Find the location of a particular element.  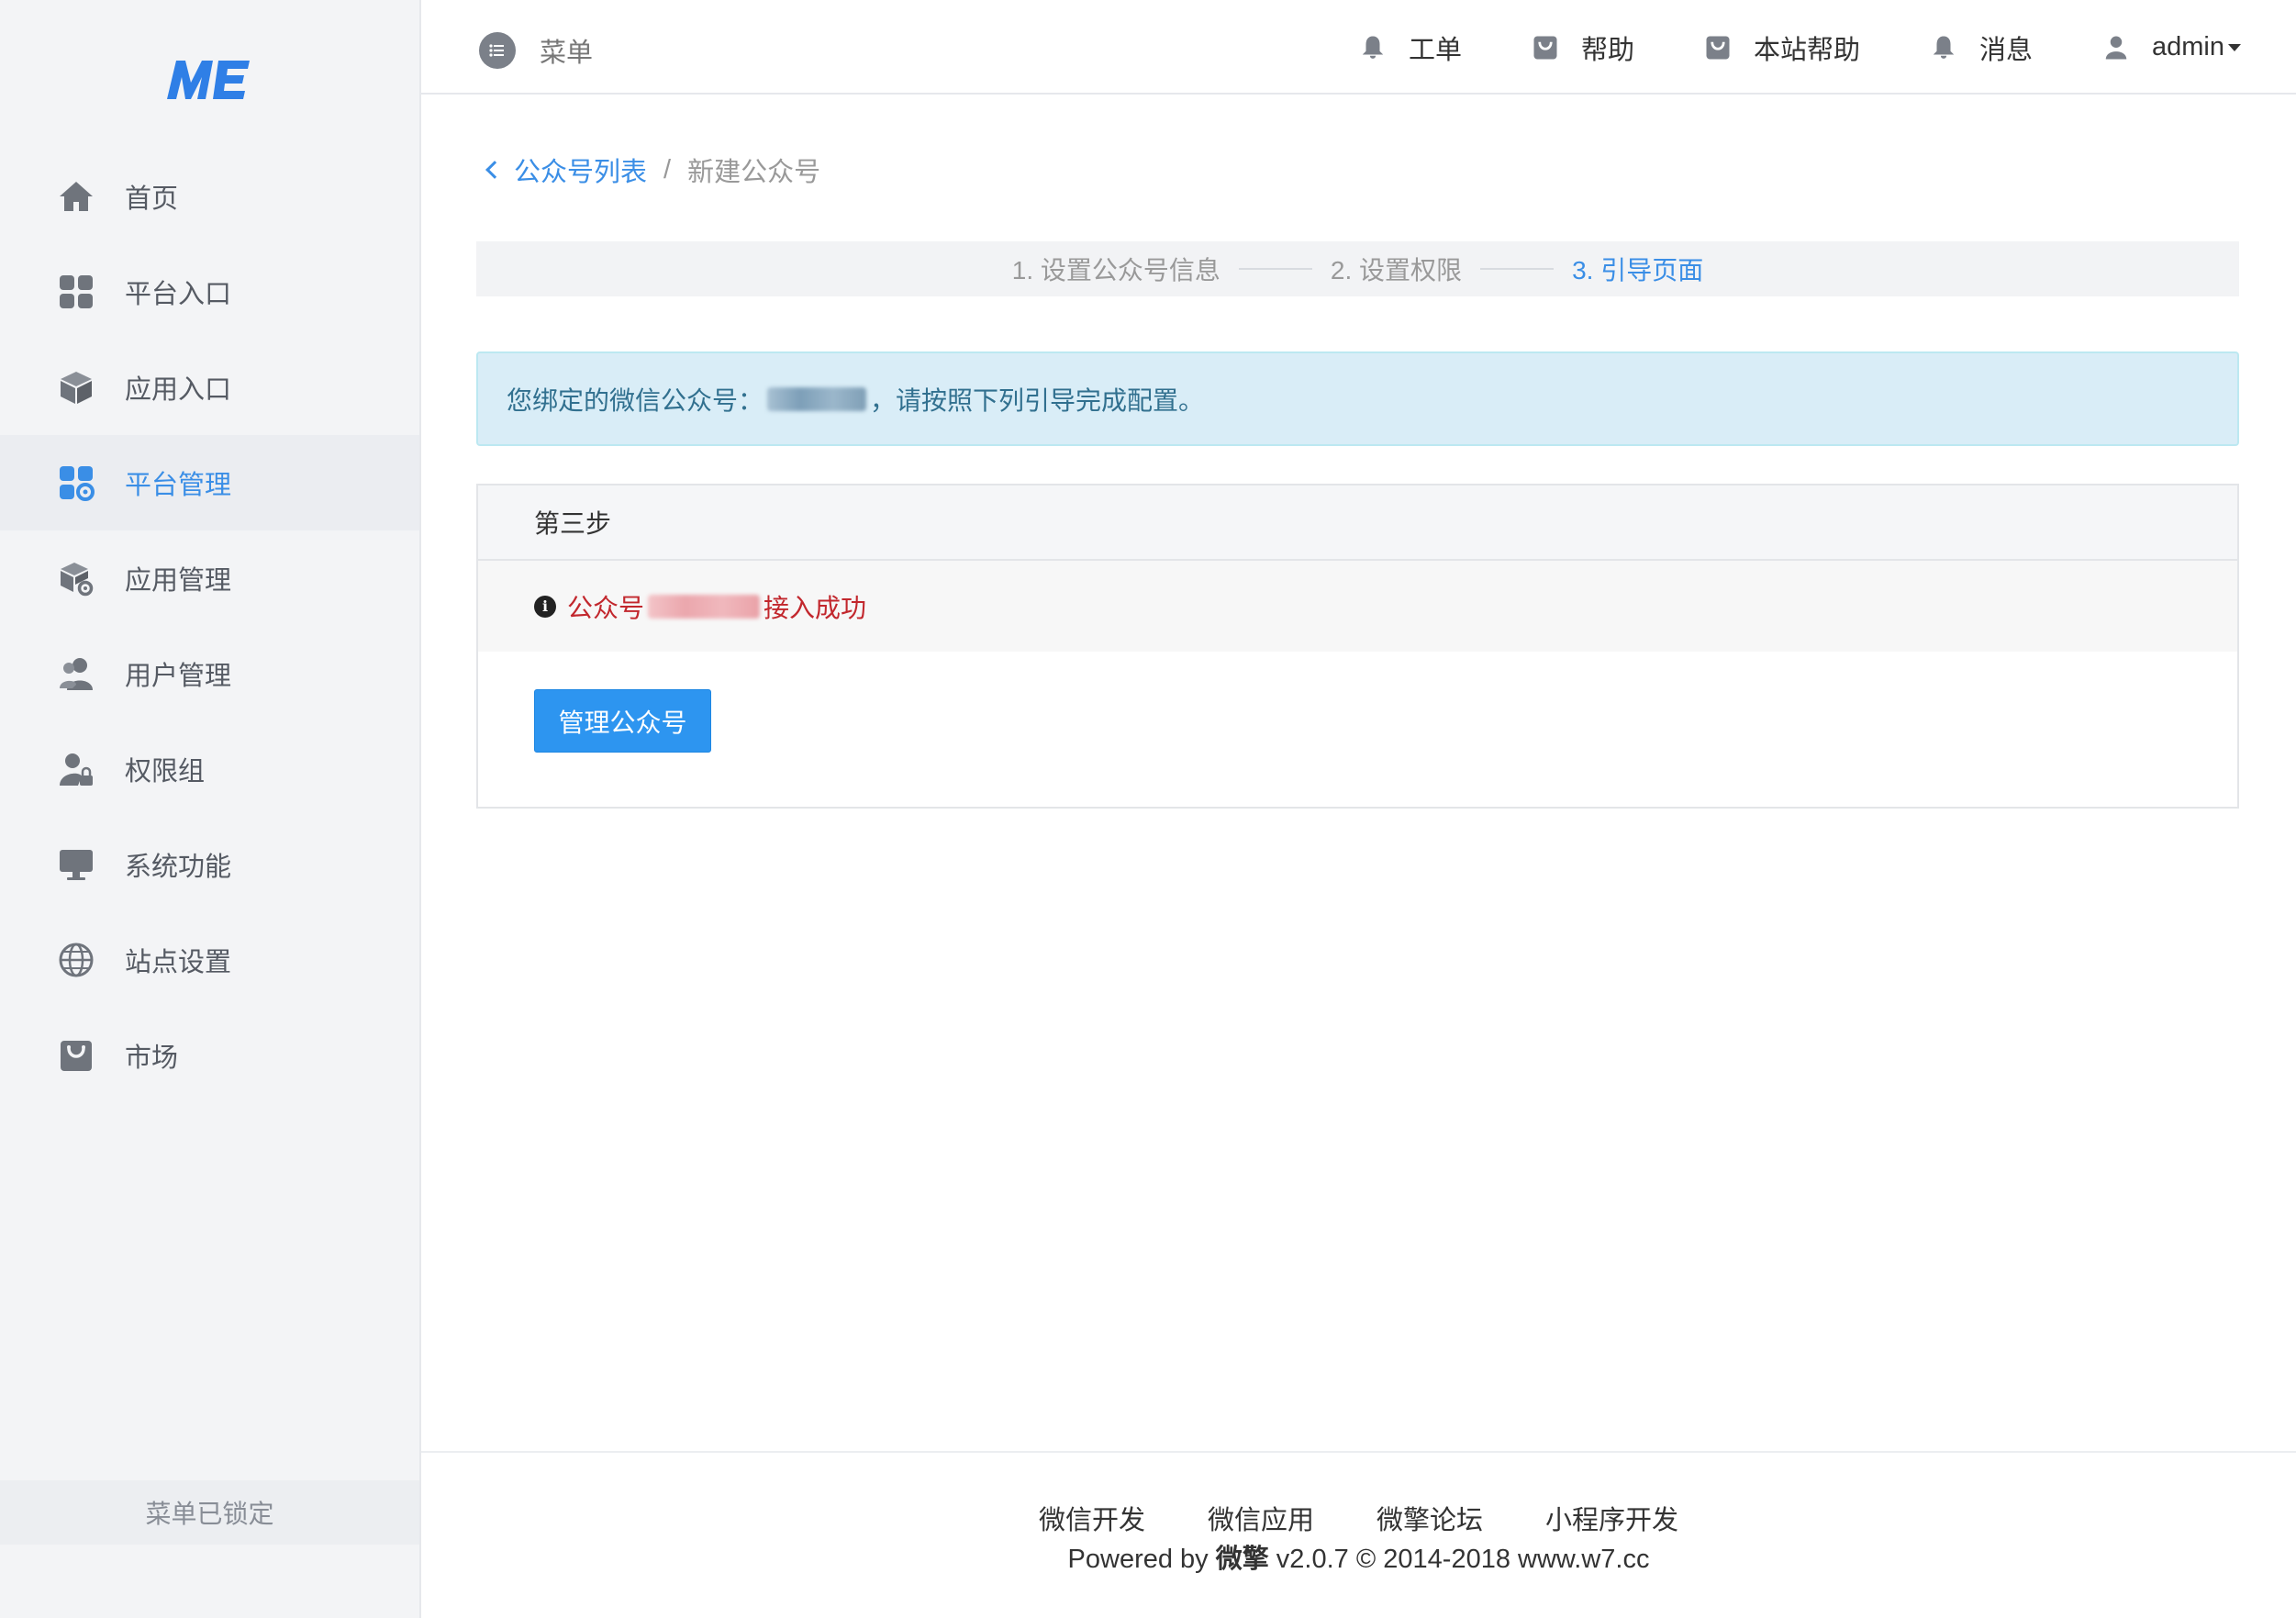

alert-suffix: ，请按照下列引导完成配置。 is located at coordinates (1037, 400).